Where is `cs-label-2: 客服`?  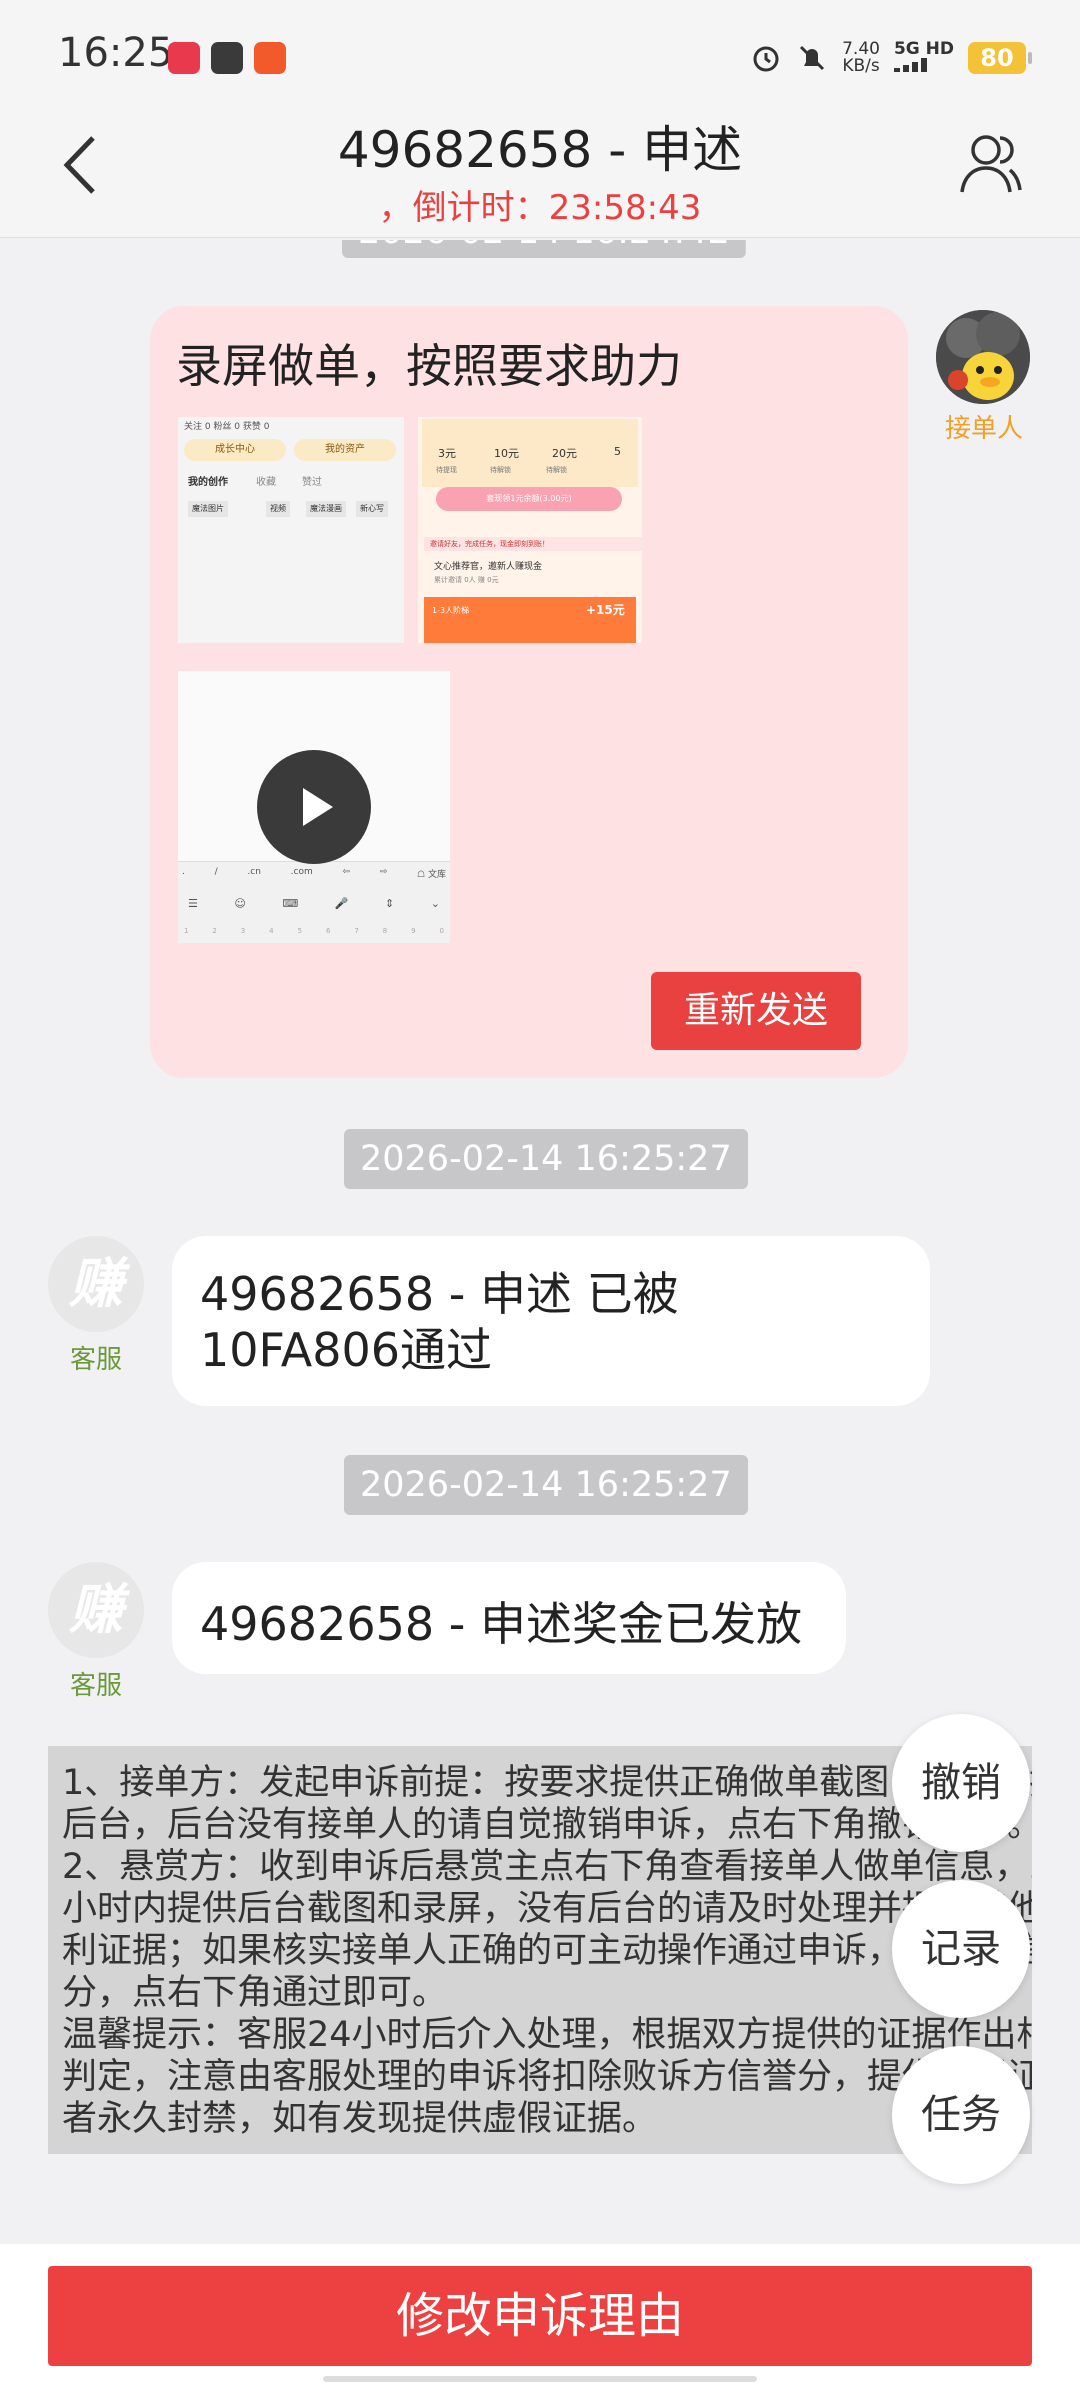
cs-label-2: 客服 is located at coordinates (95, 1686).